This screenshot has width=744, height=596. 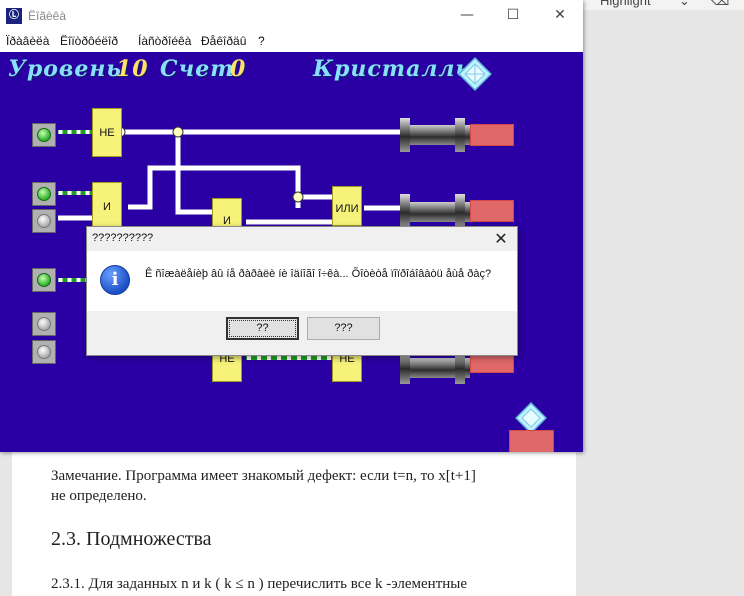 What do you see at coordinates (262, 328) in the screenshot?
I see `yes-button: ??` at bounding box center [262, 328].